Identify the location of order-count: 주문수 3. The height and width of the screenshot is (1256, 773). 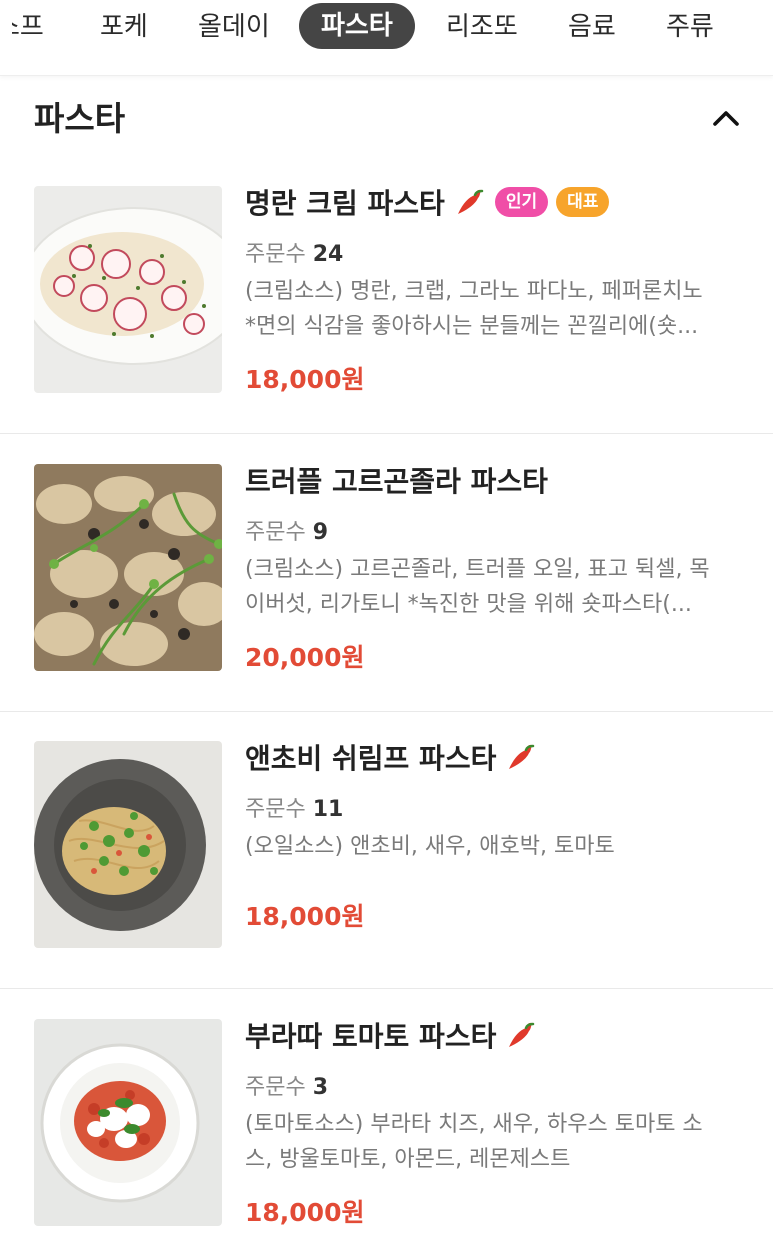
(286, 1085).